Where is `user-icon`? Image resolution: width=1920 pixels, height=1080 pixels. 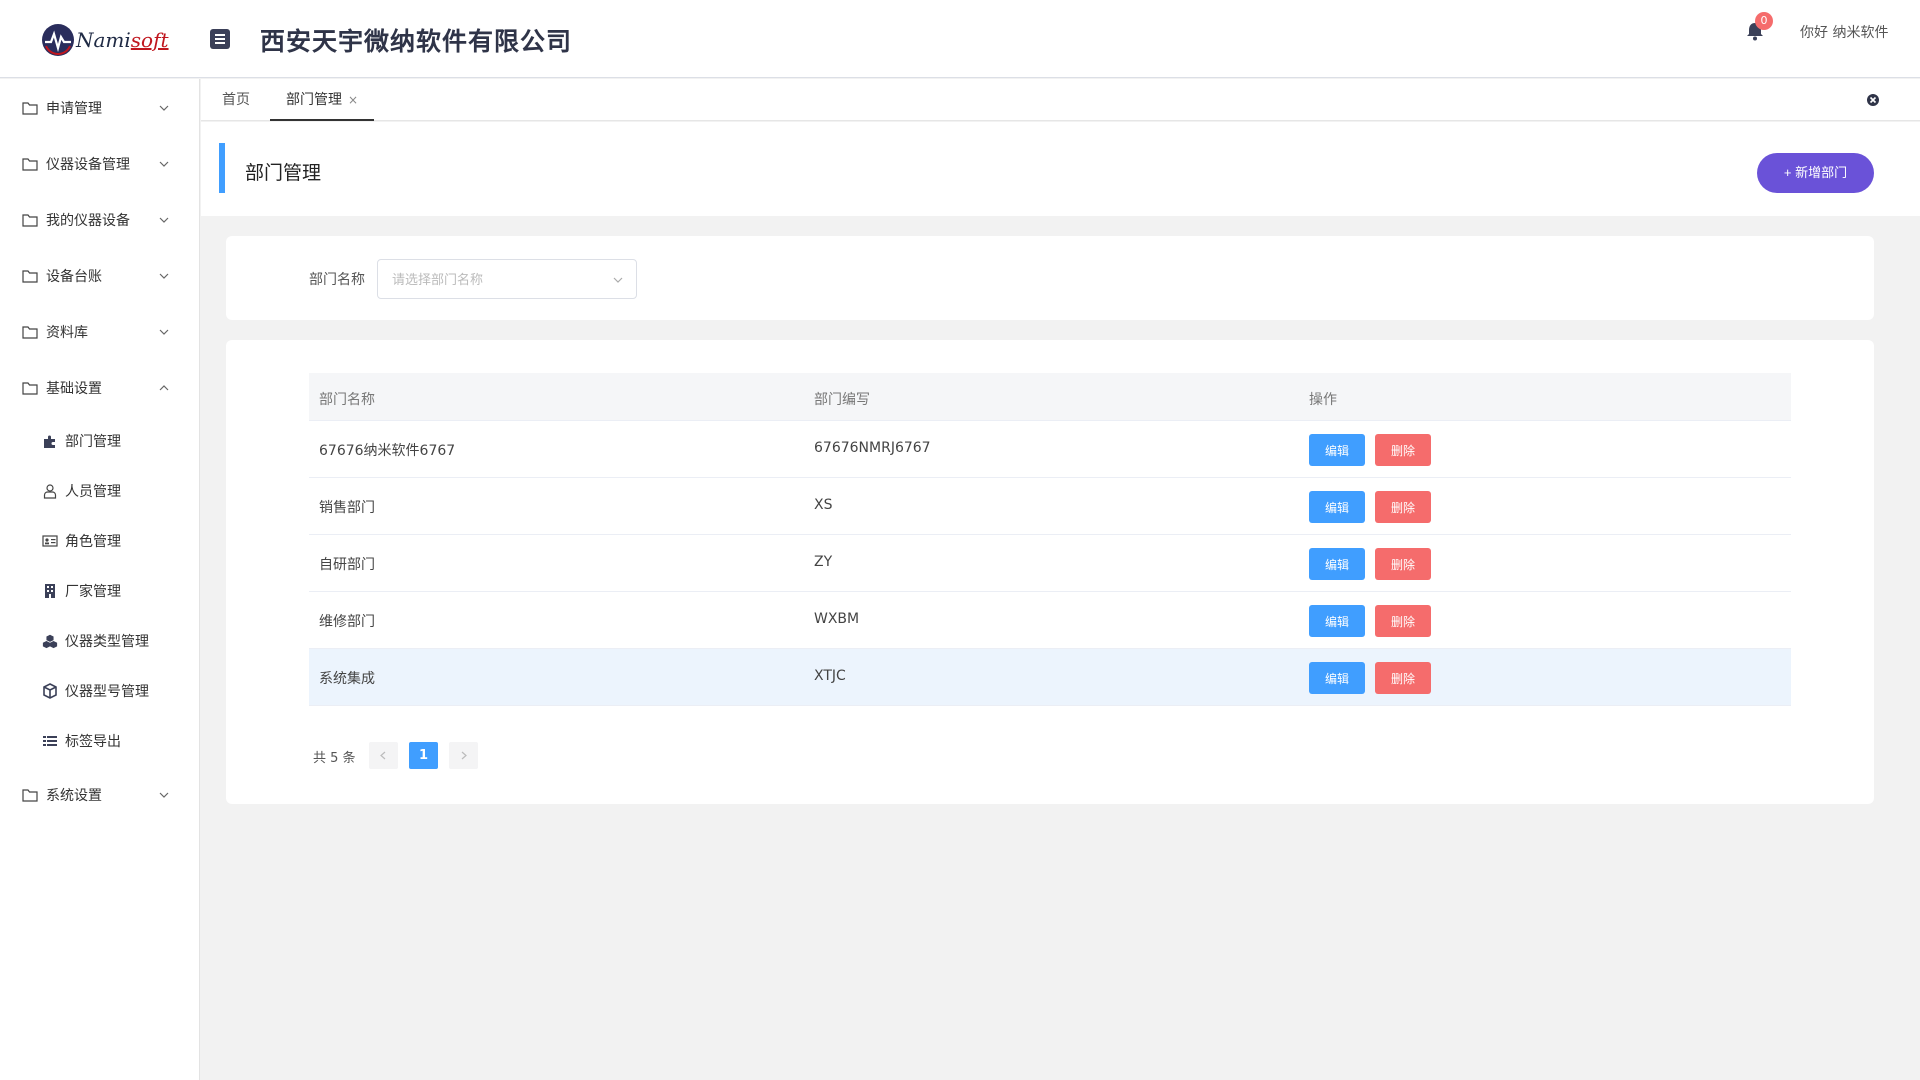
user-icon is located at coordinates (50, 491).